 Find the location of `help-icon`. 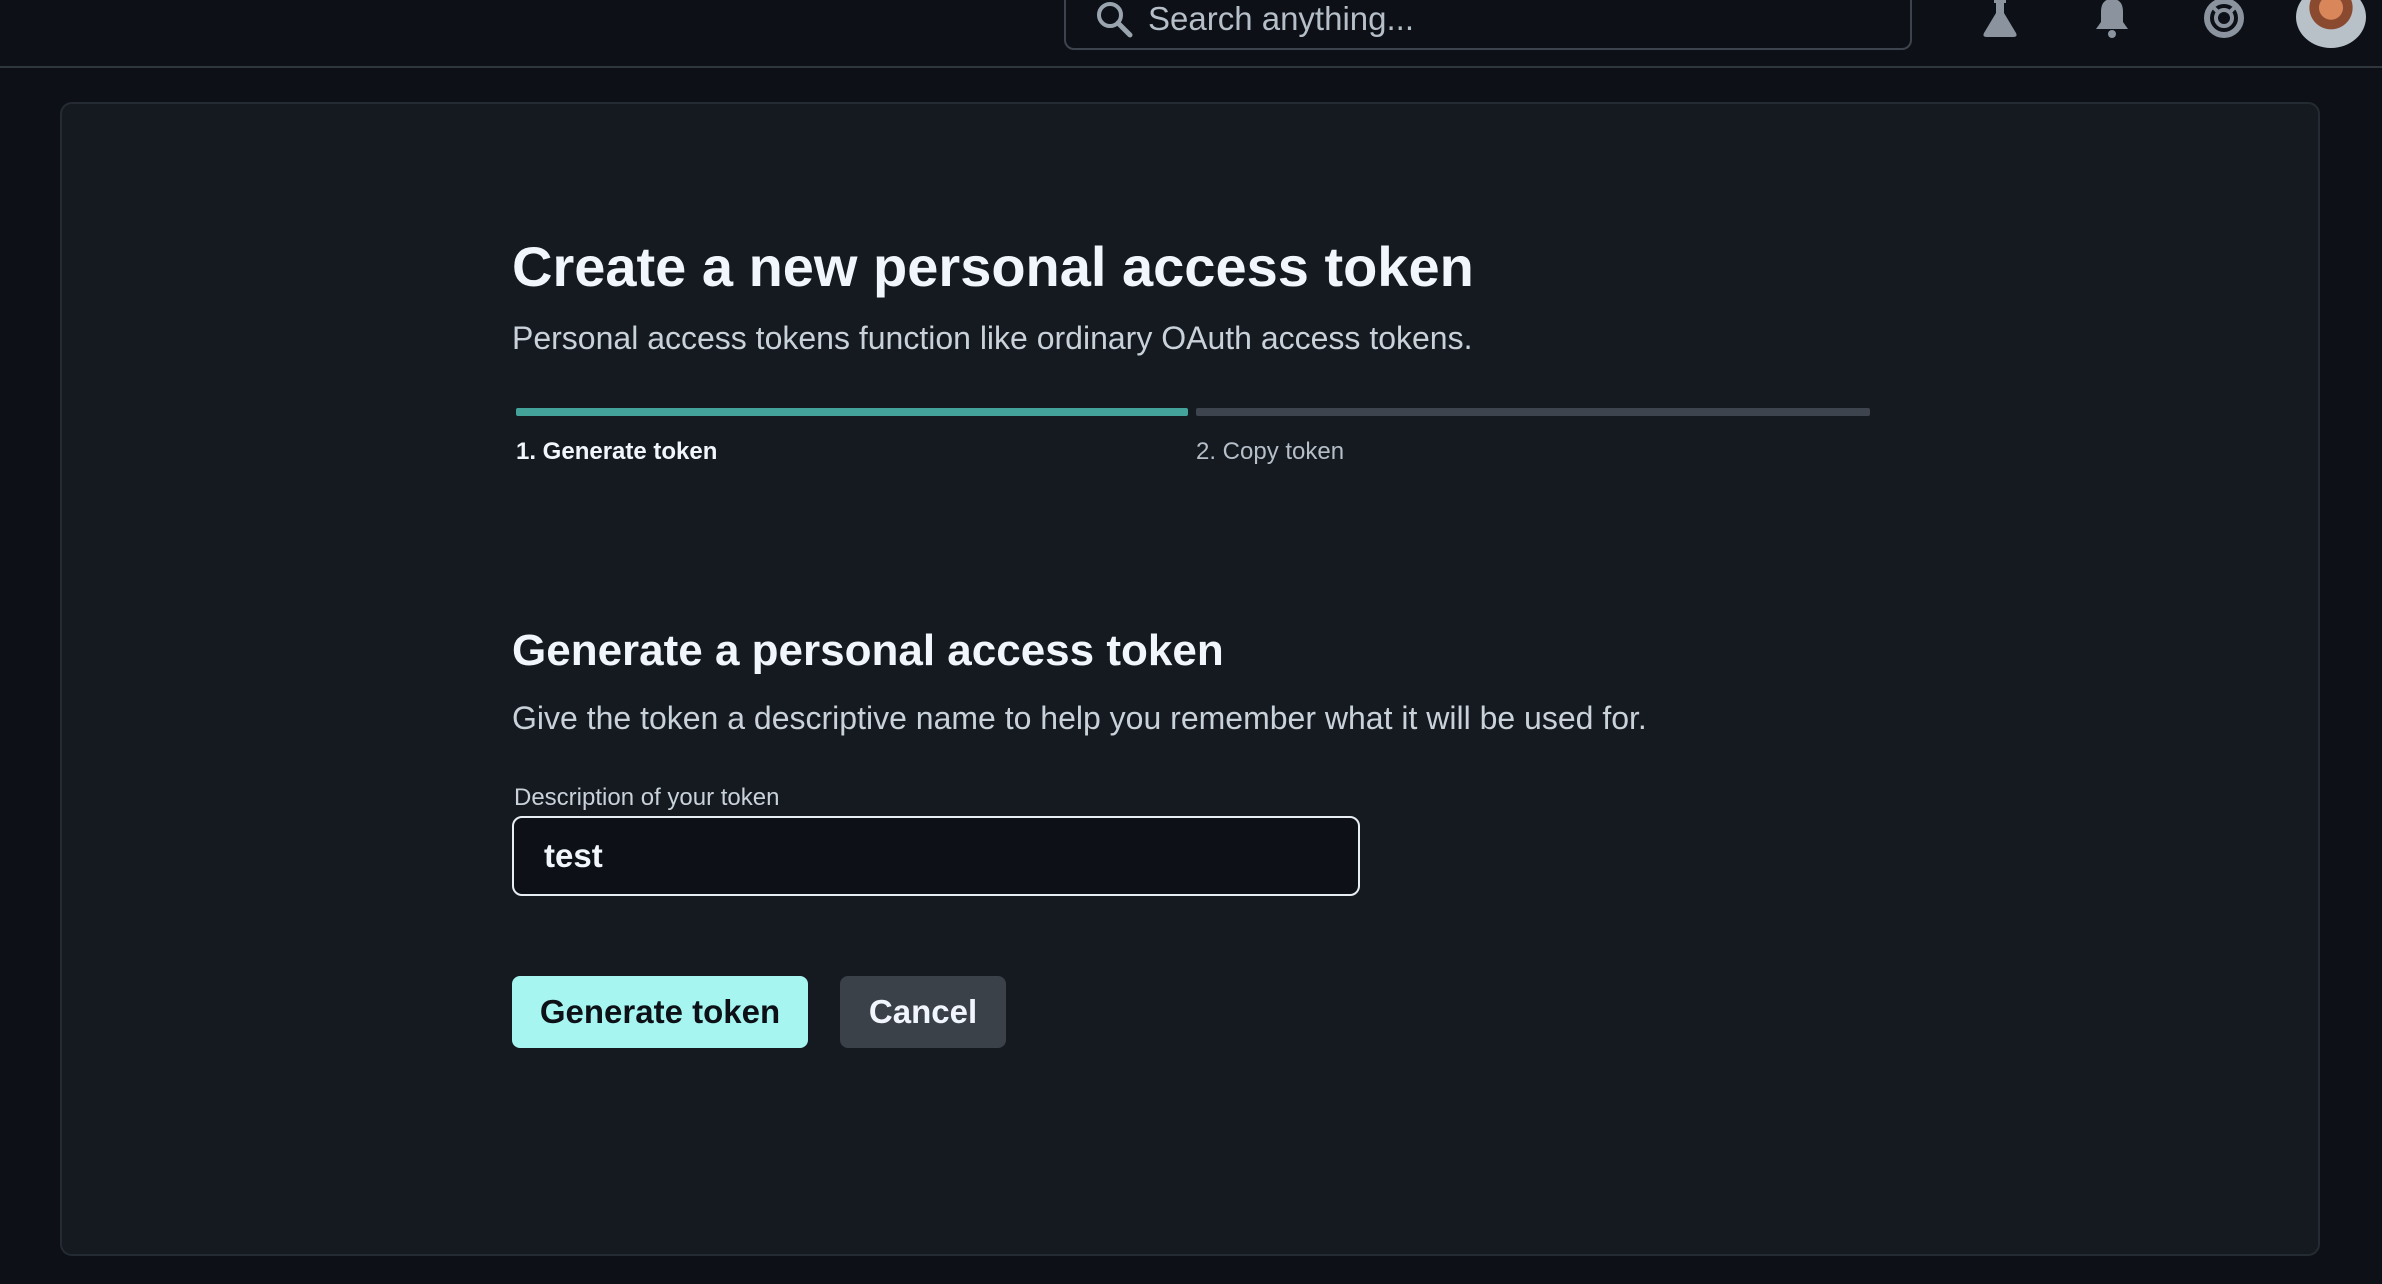

help-icon is located at coordinates (2224, 21).